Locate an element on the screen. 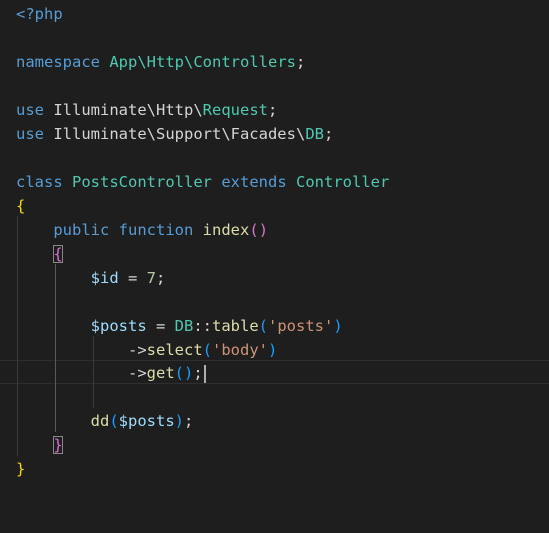  code-line-method: public function index() is located at coordinates (142, 230).